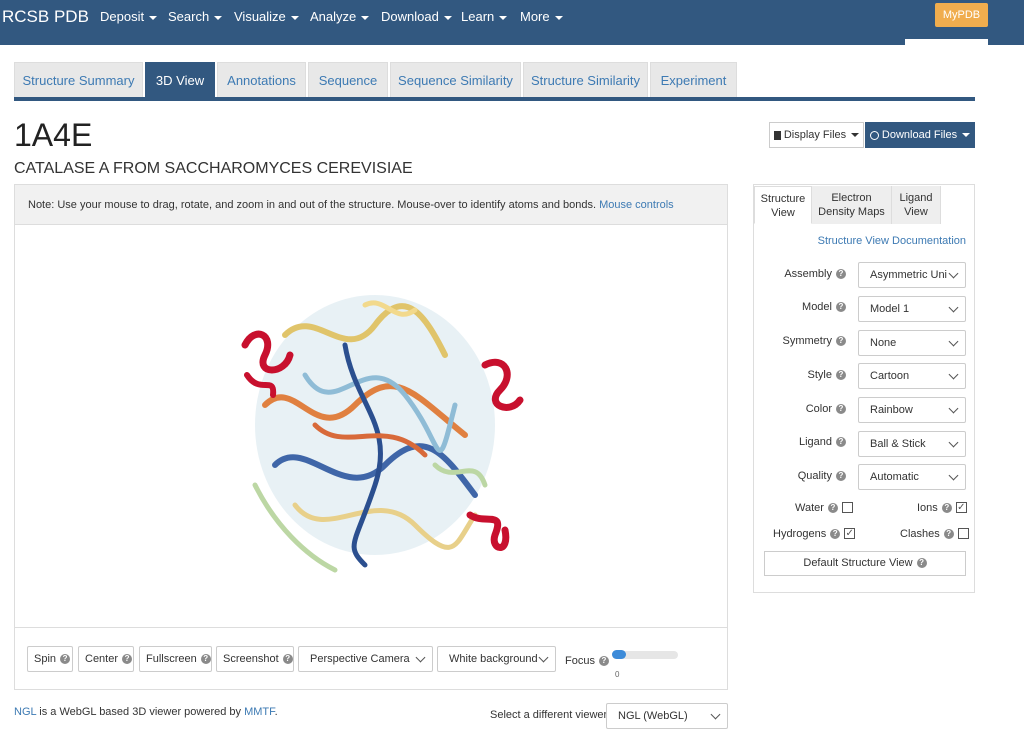  I want to click on viewer-select: NGL (WebGL), so click(667, 716).